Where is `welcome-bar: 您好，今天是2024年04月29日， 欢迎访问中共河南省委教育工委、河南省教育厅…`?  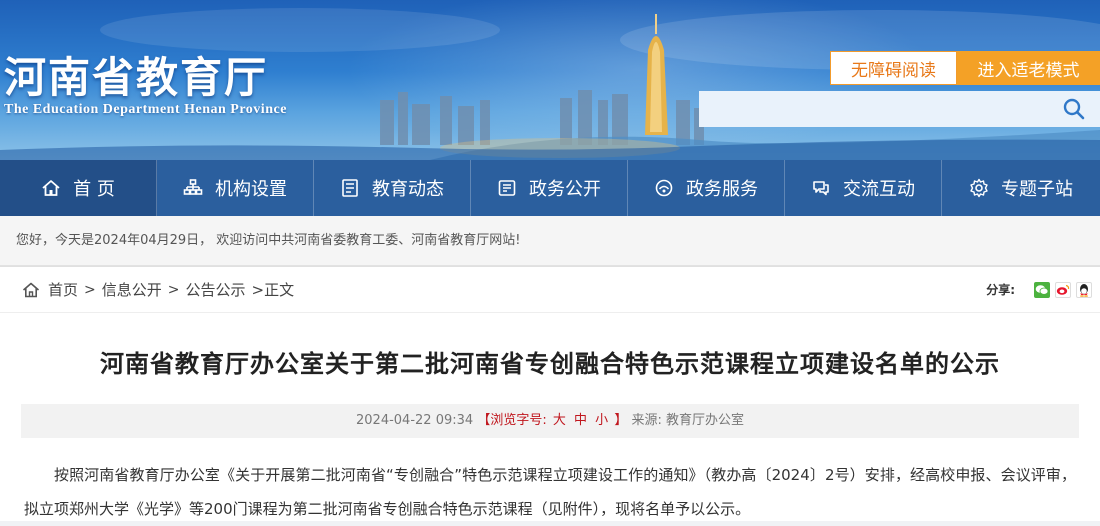
welcome-bar: 您好，今天是2024年04月29日， 欢迎访问中共河南省委教育工委、河南省教育厅… is located at coordinates (550, 241).